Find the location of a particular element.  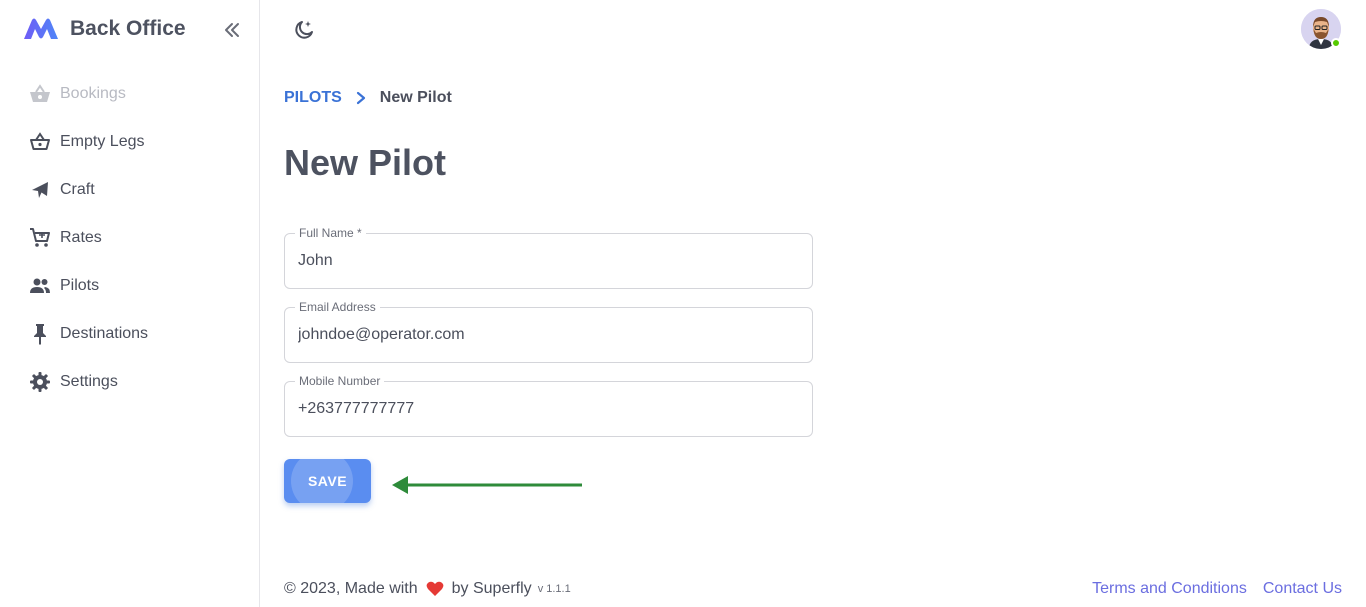

chevrons-left-icon is located at coordinates (232, 30).